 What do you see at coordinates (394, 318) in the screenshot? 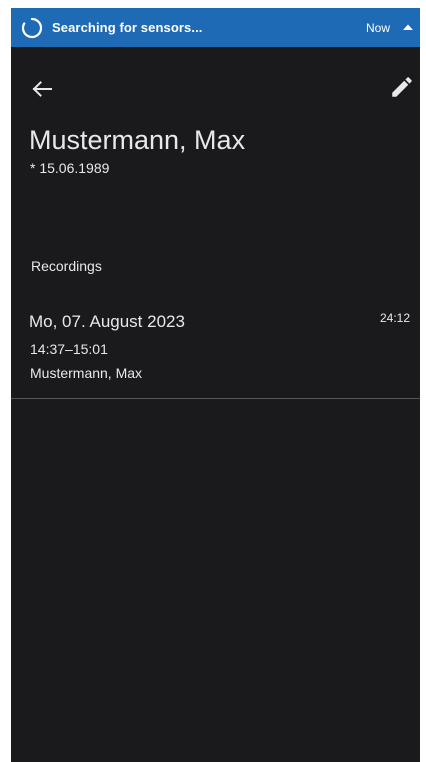
I see `recording-duration: 24:12` at bounding box center [394, 318].